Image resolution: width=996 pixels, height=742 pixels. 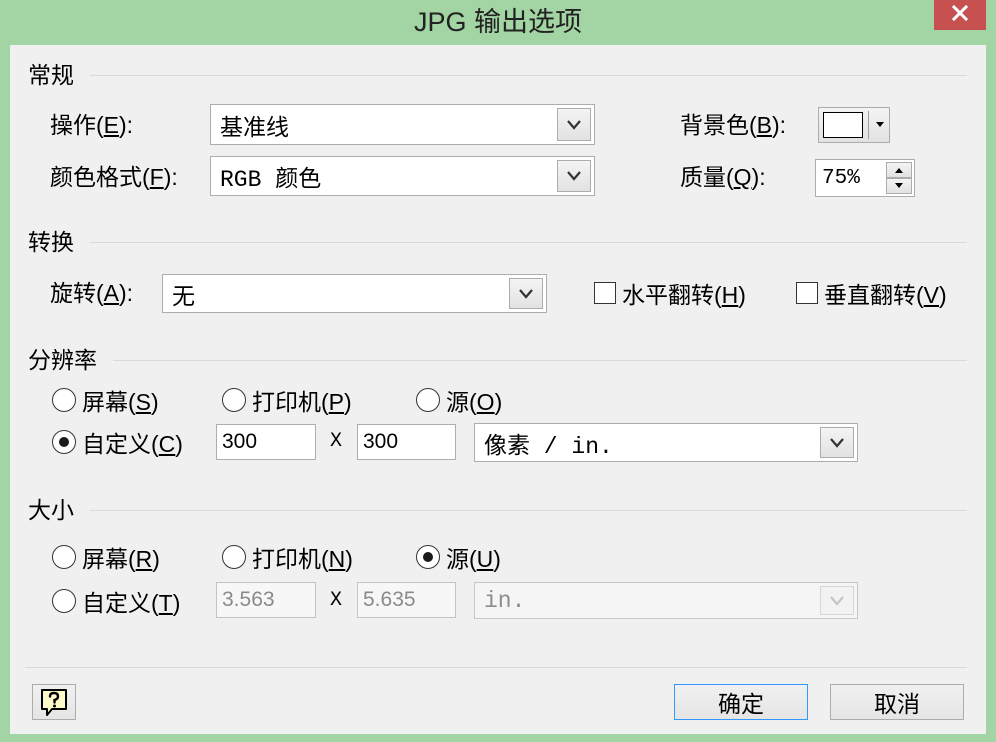 What do you see at coordinates (406, 600) in the screenshot?
I see `size-height-input` at bounding box center [406, 600].